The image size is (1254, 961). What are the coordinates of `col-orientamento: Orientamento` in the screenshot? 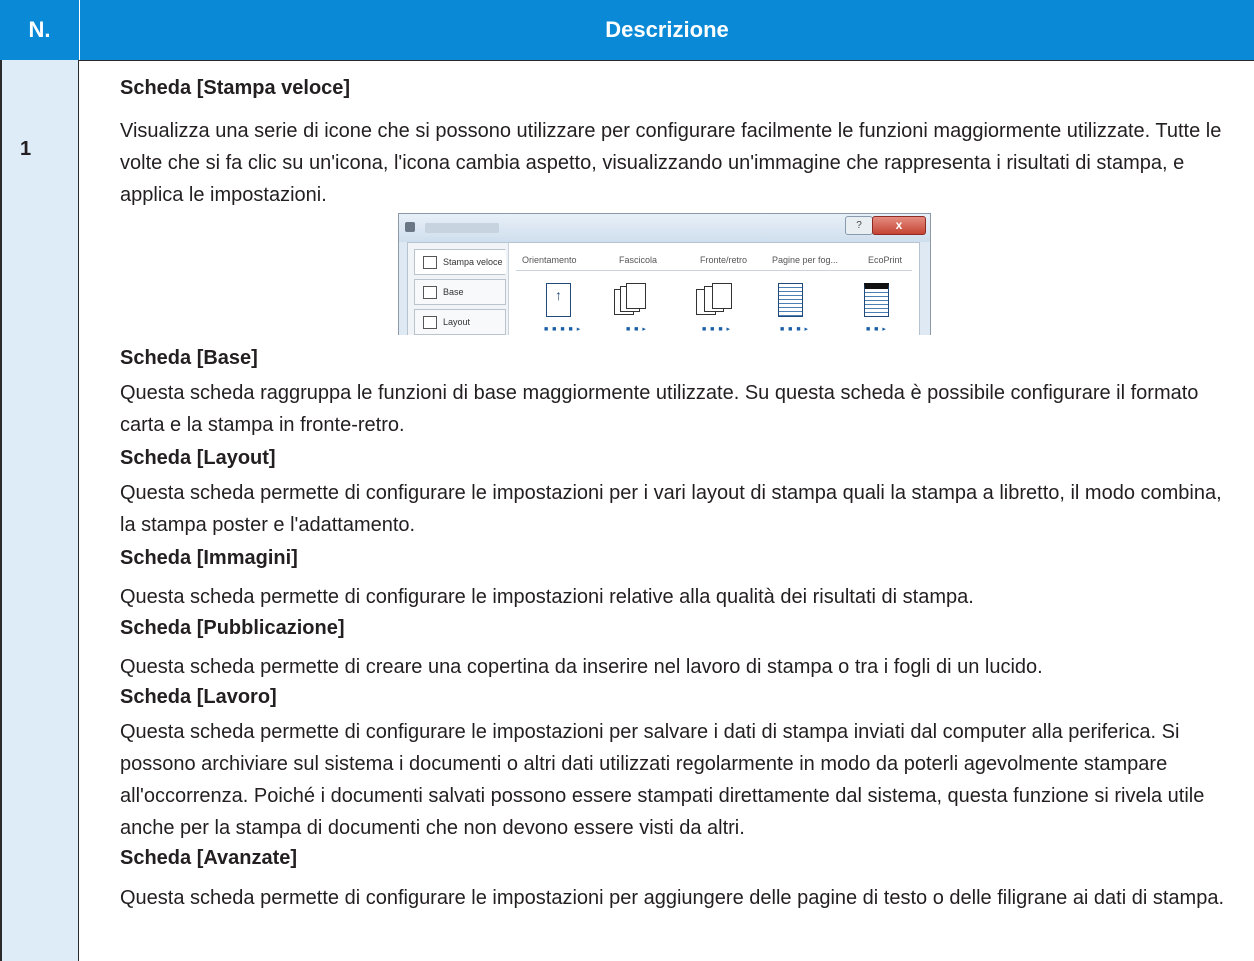 It's located at (549, 260).